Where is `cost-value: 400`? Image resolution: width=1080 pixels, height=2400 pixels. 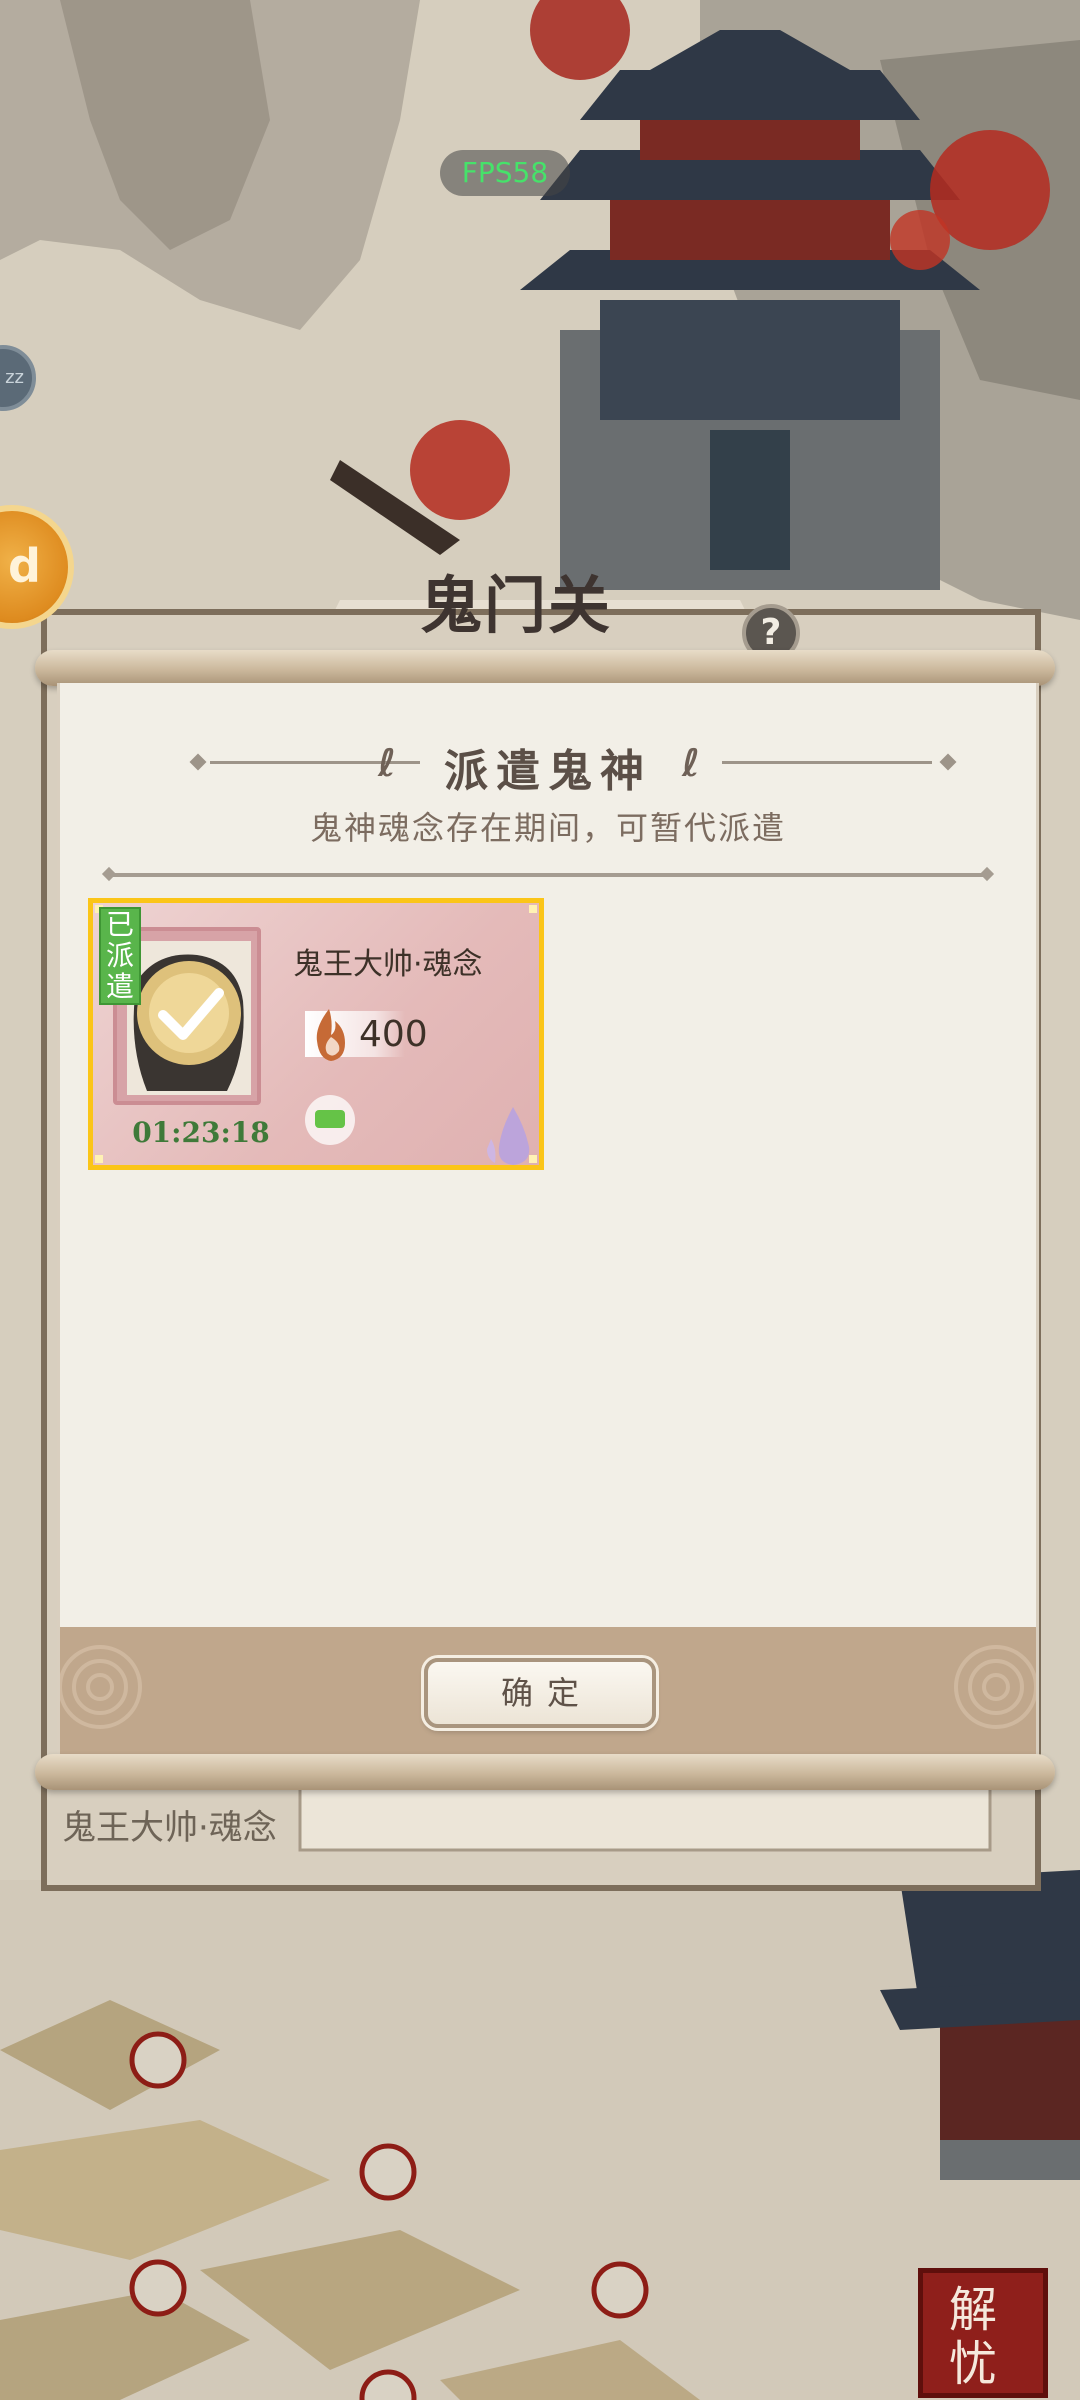 cost-value: 400 is located at coordinates (393, 1034).